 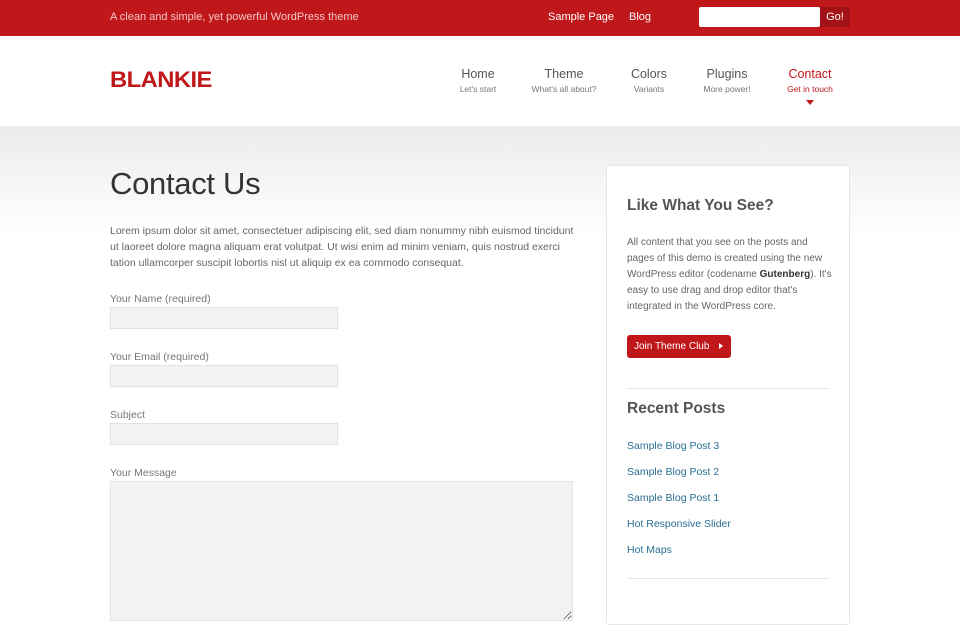 I want to click on promo-text-bold: Gutenberg, so click(x=785, y=274).